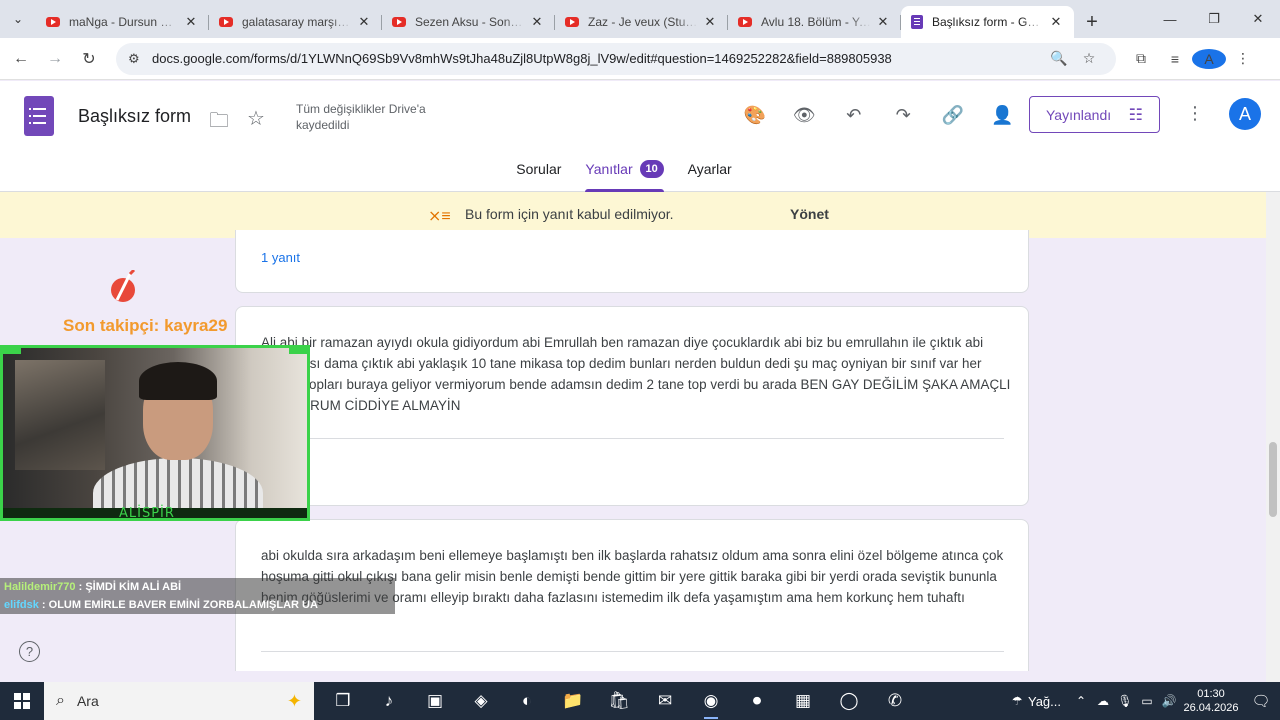  I want to click on folder-icon: 🗀, so click(219, 123).